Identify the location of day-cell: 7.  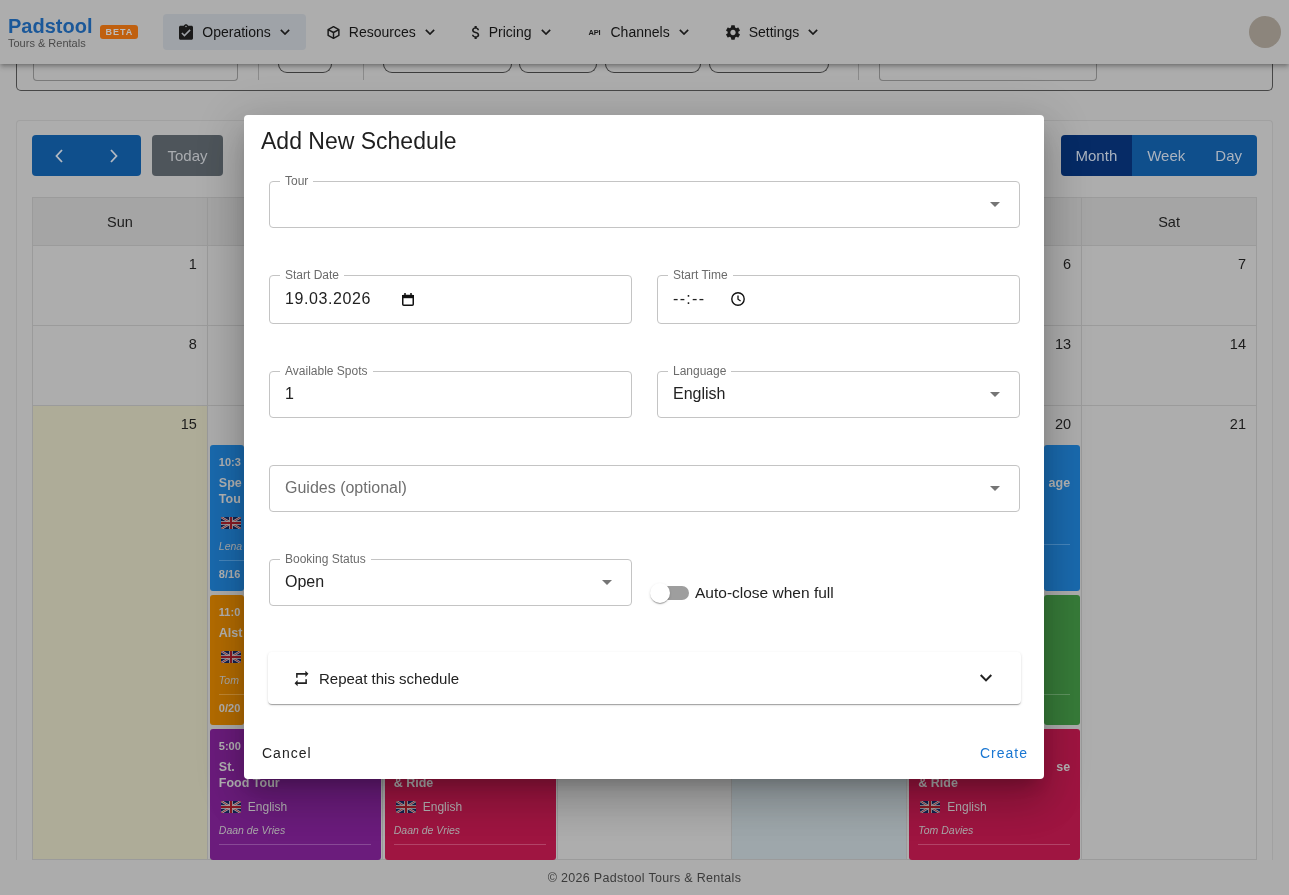
(1169, 286).